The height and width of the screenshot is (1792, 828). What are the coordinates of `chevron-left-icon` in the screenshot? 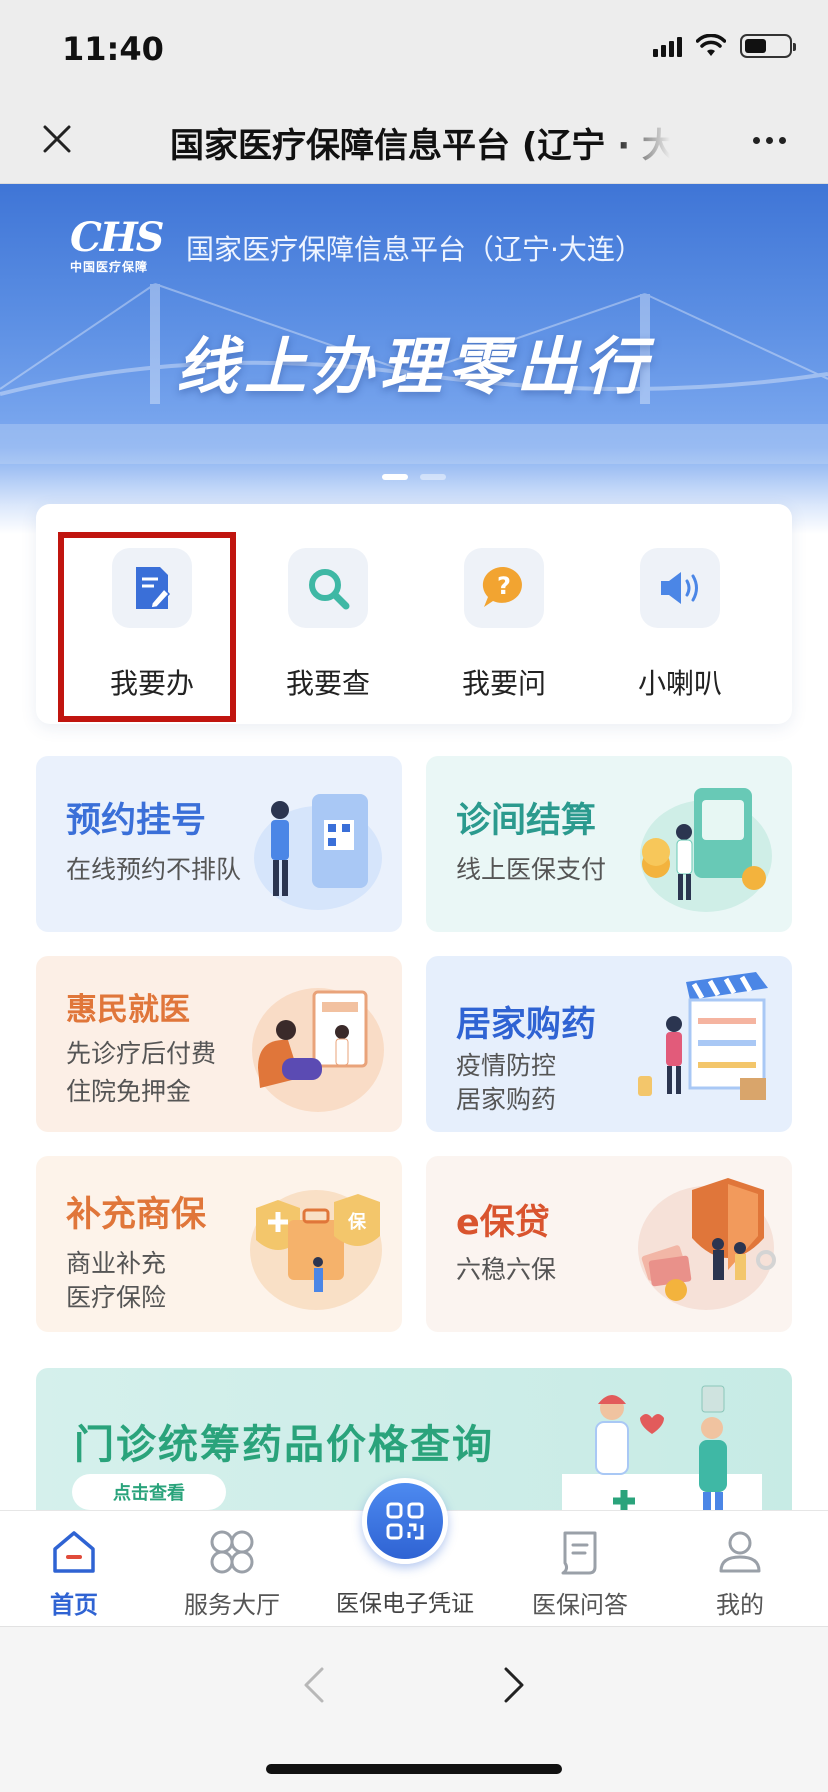 It's located at (314, 1685).